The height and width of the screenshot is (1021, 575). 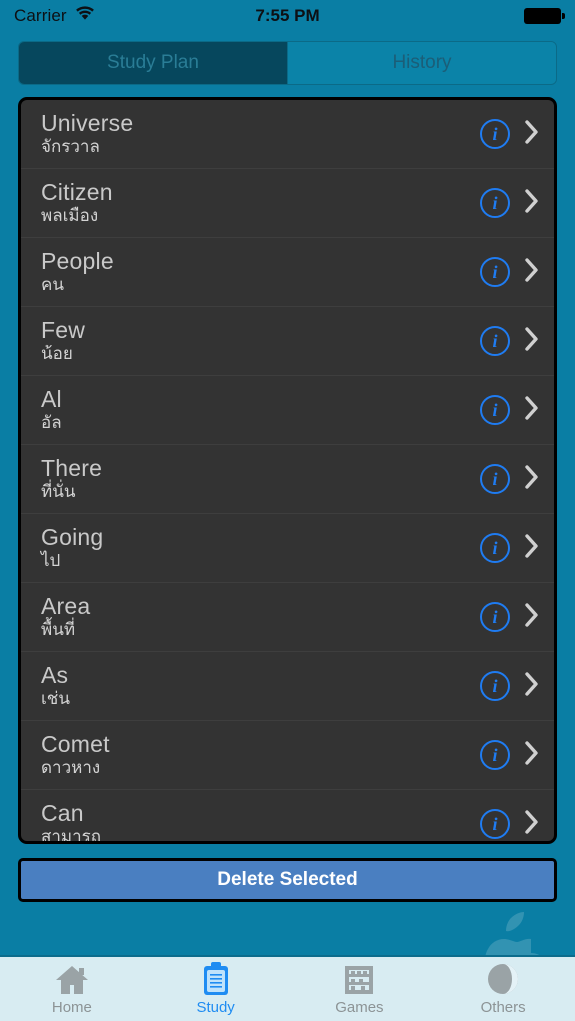 I want to click on tab-bar-label: Others, so click(x=503, y=1007).